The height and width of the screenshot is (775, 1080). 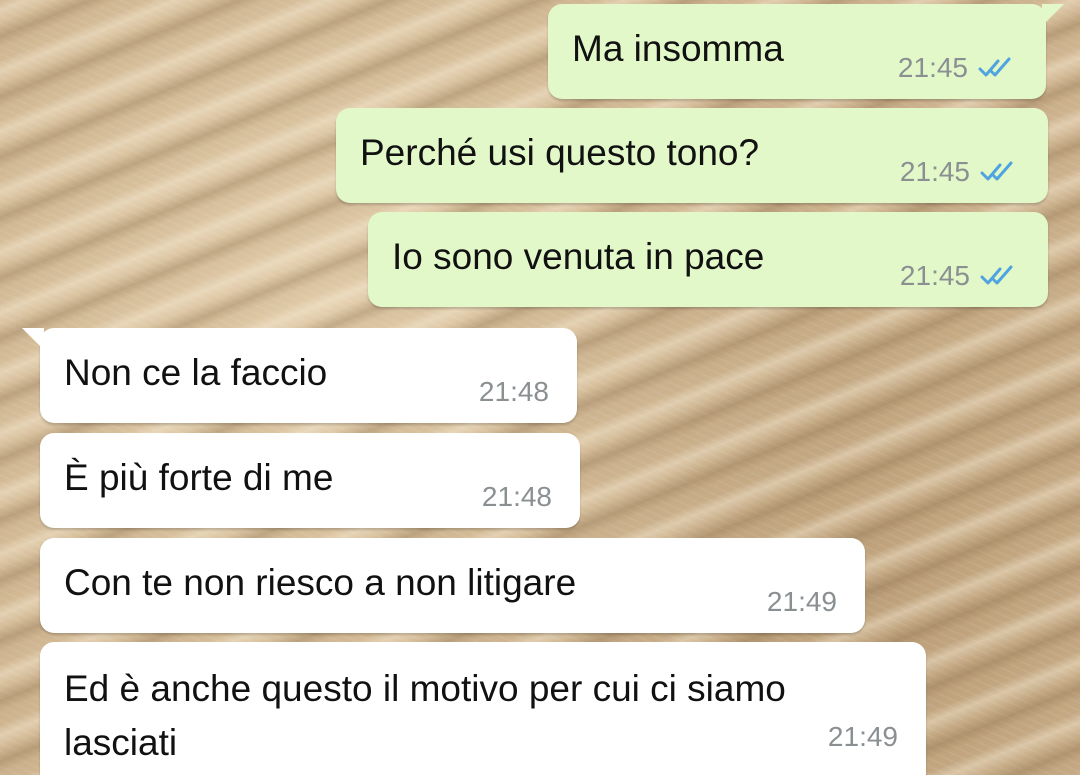 I want to click on message-bubble-incoming: È più forte di me 21:48, so click(x=310, y=480).